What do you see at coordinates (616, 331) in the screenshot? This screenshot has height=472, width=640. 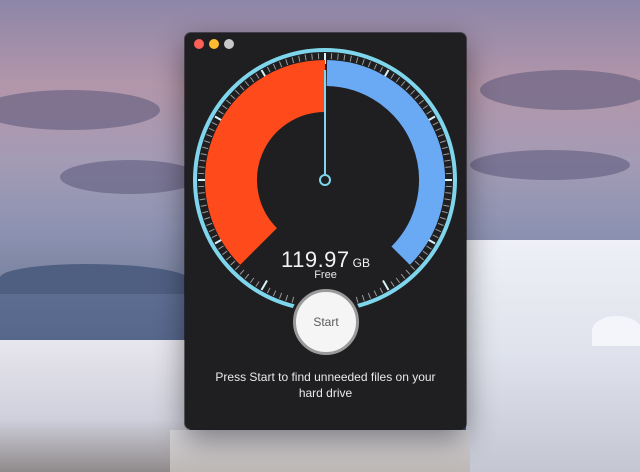 I see `wallpaper-dome` at bounding box center [616, 331].